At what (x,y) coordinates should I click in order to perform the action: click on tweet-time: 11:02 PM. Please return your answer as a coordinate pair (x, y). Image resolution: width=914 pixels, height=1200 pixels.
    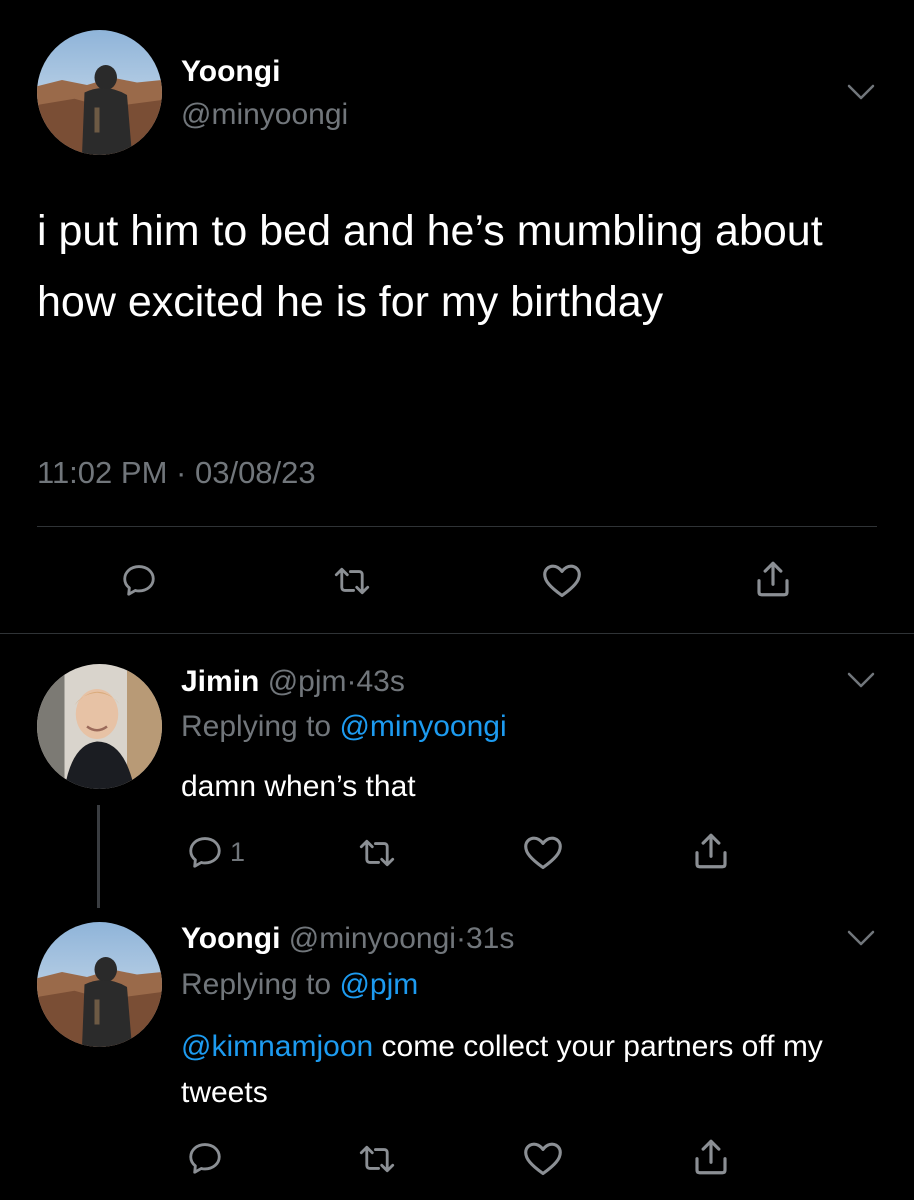
    Looking at the image, I should click on (102, 472).